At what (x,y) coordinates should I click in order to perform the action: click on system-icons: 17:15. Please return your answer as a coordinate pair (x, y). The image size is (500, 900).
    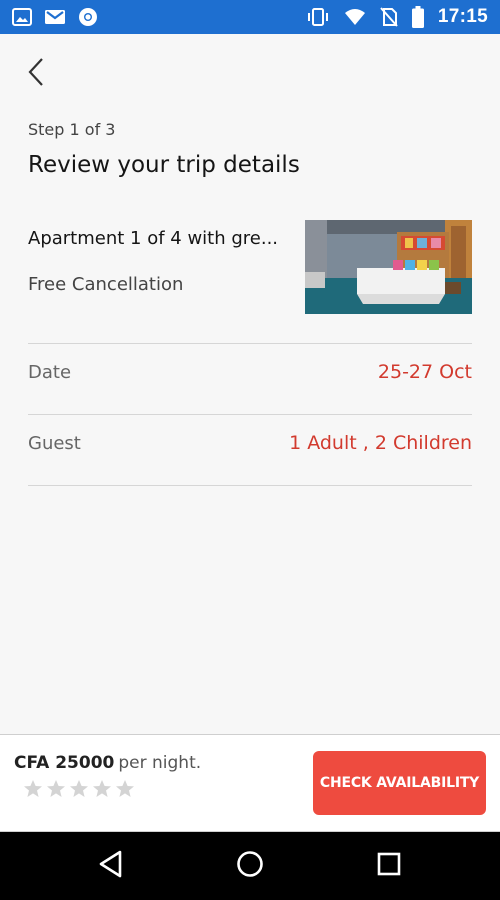
    Looking at the image, I should click on (397, 17).